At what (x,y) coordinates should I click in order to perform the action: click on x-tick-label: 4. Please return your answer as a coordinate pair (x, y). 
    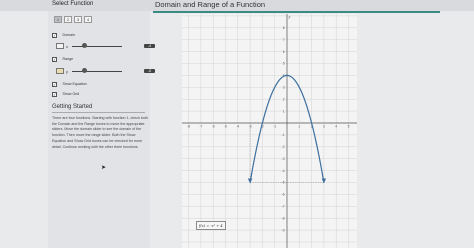
    Looking at the image, I should click on (336, 127).